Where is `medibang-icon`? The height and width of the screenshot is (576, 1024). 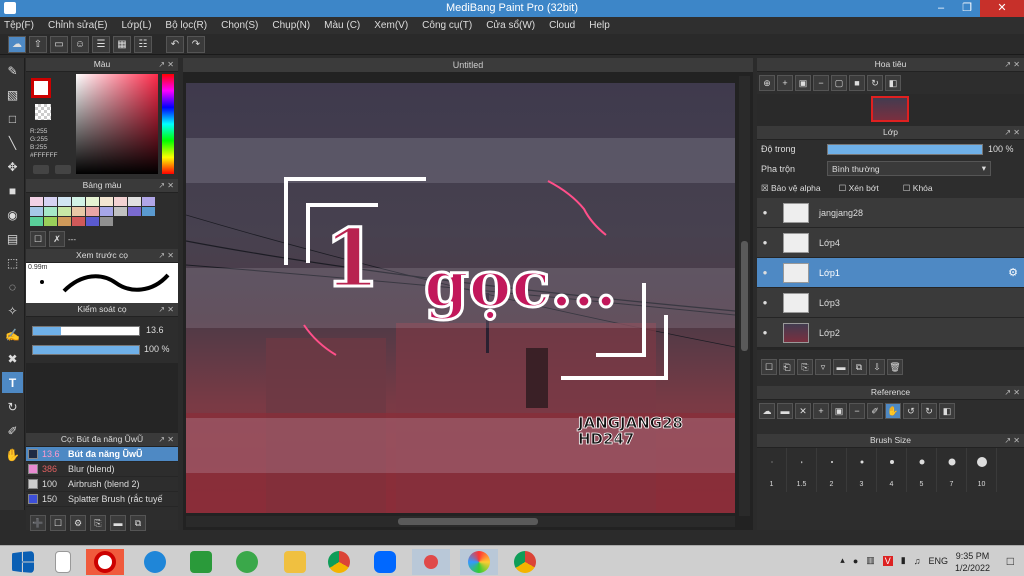 medibang-icon is located at coordinates (479, 562).